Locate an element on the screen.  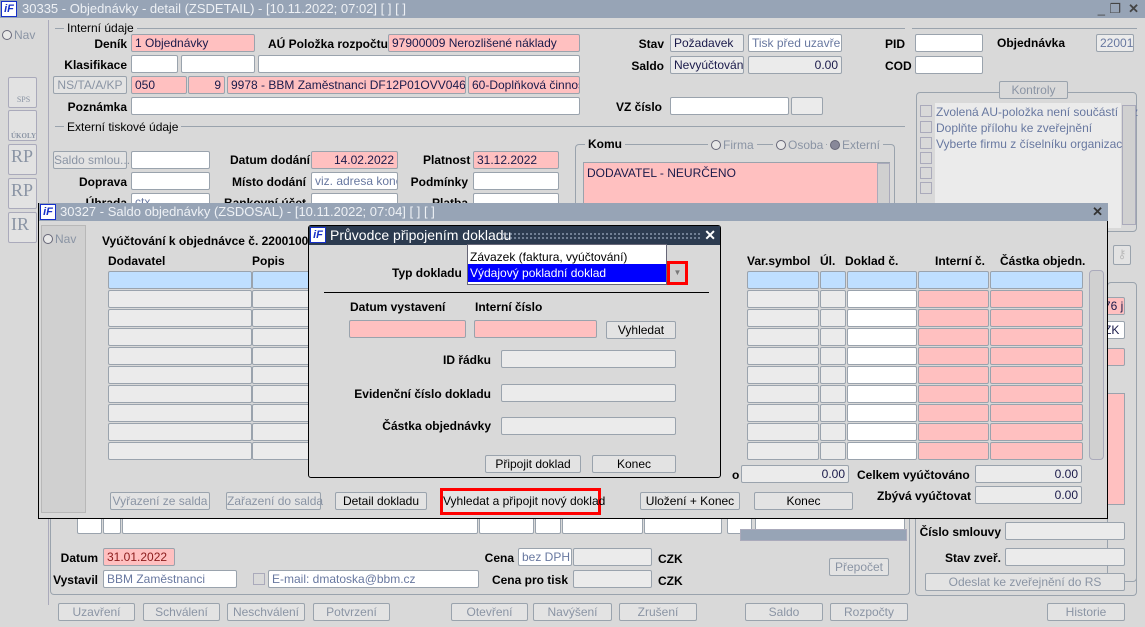
neschvaleni-button: Neschválení is located at coordinates (266, 612).